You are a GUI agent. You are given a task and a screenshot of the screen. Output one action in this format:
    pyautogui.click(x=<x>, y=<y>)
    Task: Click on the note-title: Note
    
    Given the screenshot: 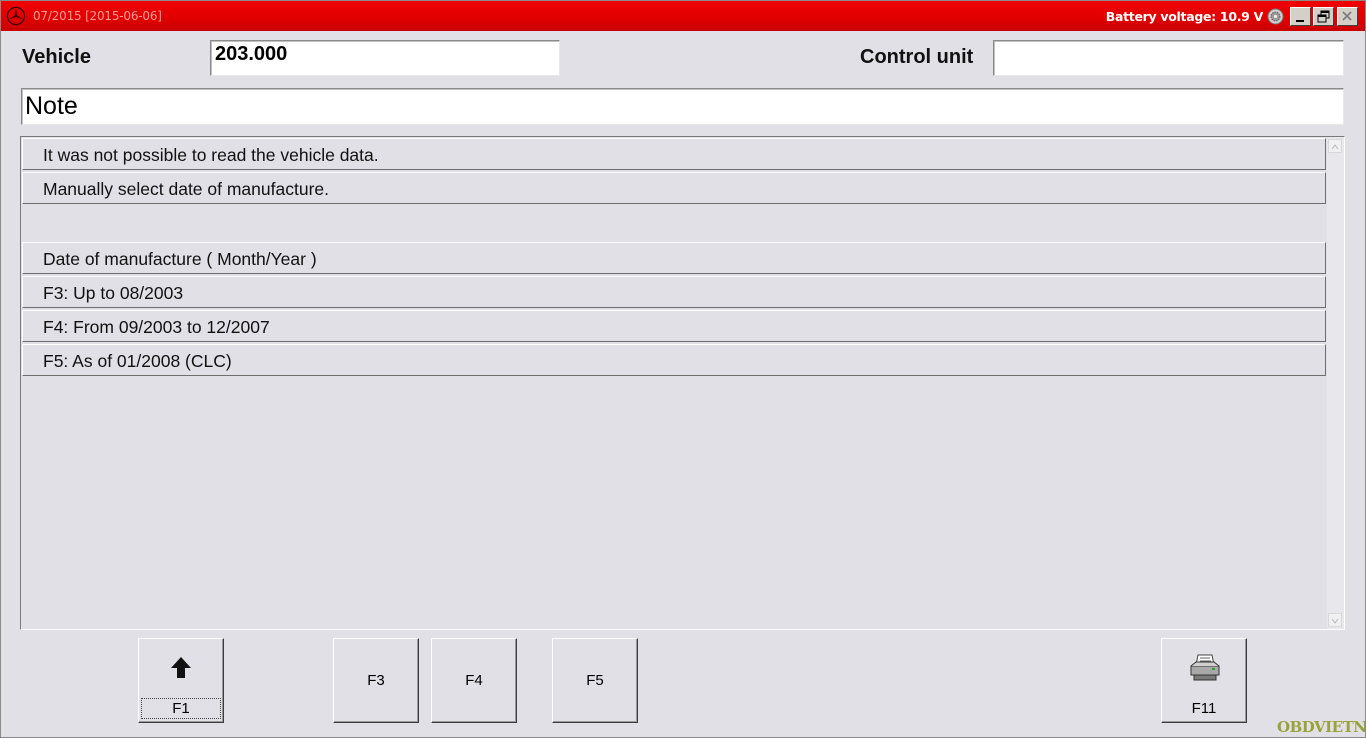 What is the action you would take?
    pyautogui.click(x=51, y=106)
    